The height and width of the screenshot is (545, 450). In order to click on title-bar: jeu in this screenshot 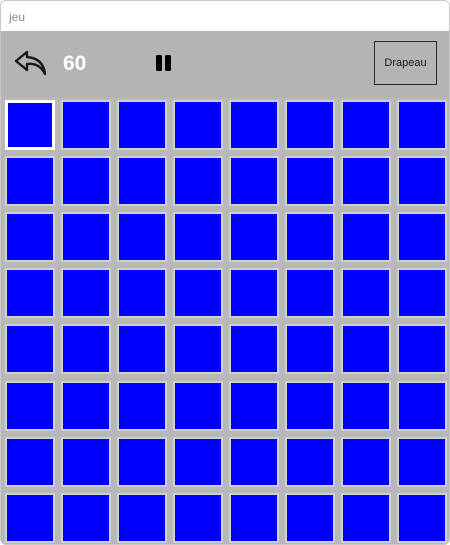, I will do `click(225, 16)`.